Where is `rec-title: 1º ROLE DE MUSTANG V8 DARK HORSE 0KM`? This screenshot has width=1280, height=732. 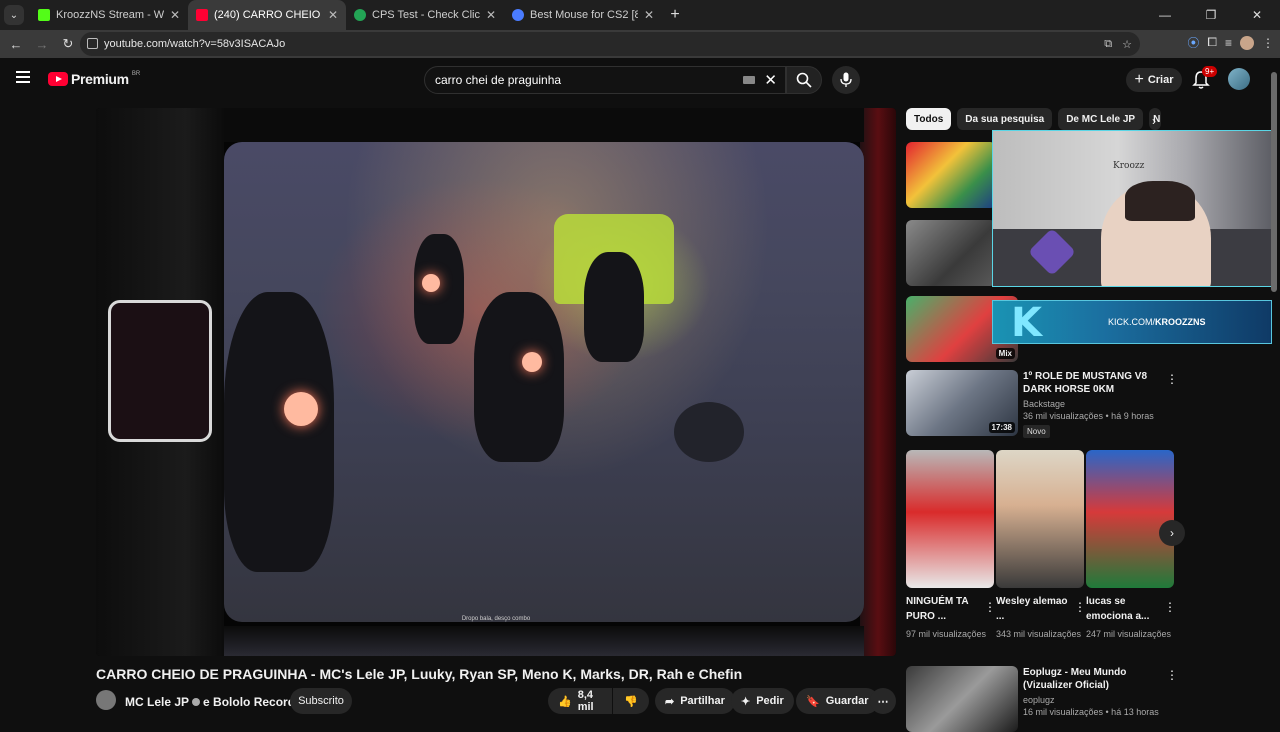 rec-title: 1º ROLE DE MUSTANG V8 DARK HORSE 0KM is located at coordinates (1093, 383).